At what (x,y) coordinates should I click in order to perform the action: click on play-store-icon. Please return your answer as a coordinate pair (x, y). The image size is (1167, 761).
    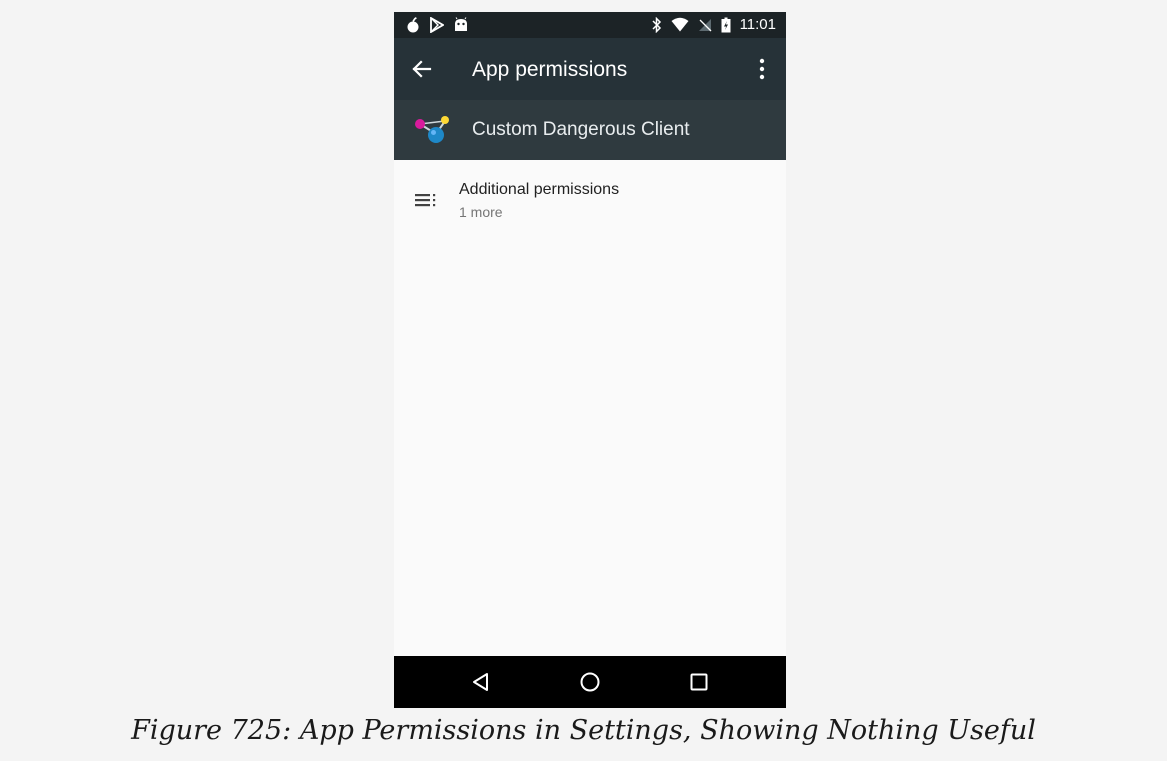
    Looking at the image, I should click on (437, 25).